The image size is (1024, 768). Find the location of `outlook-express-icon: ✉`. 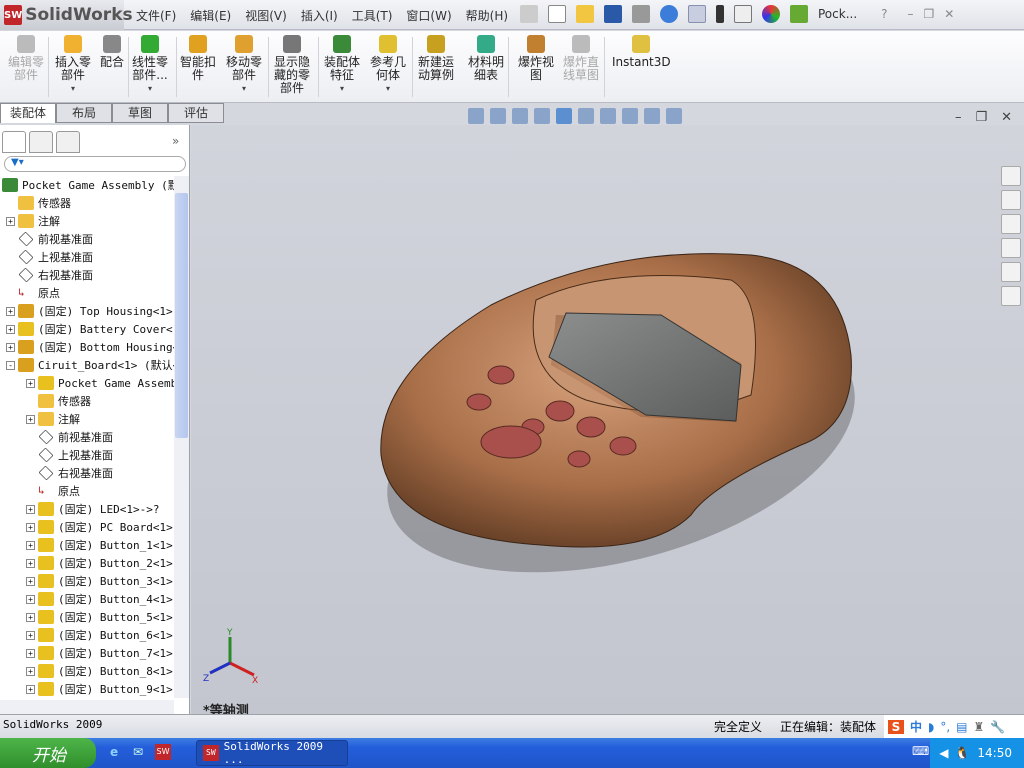

outlook-express-icon: ✉ is located at coordinates (138, 752).